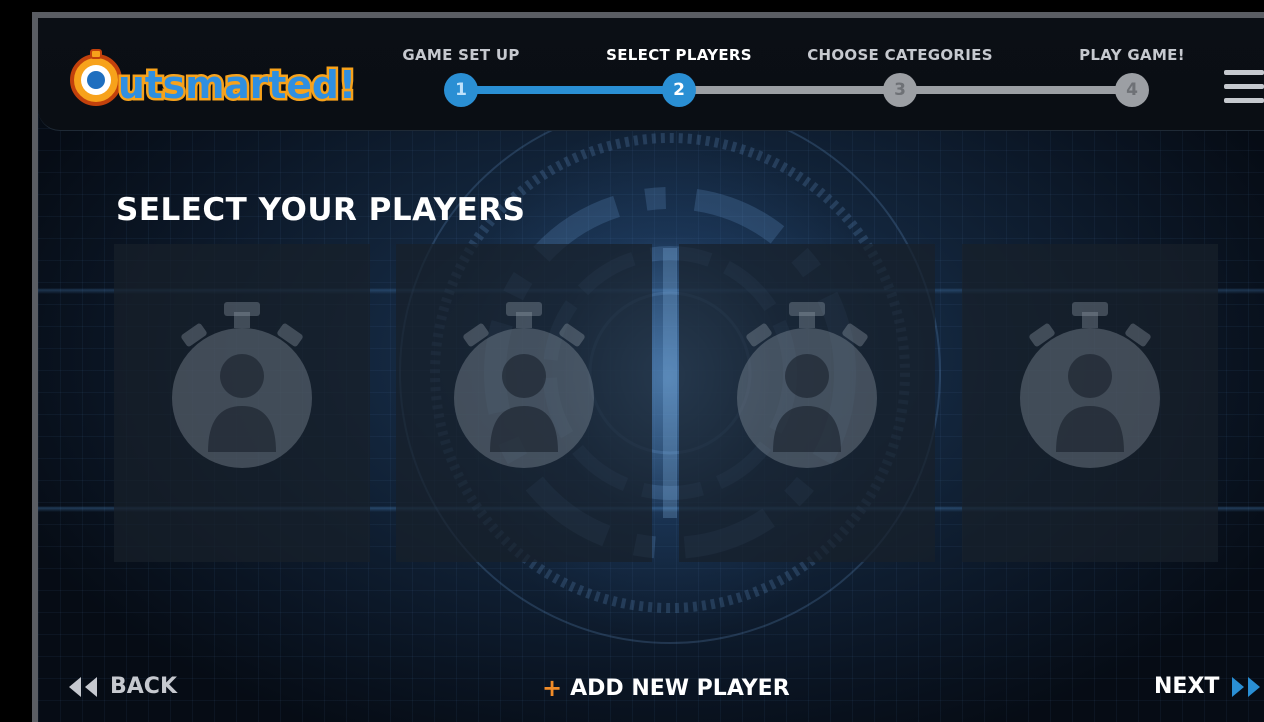 This screenshot has width=1264, height=722. What do you see at coordinates (143, 686) in the screenshot?
I see `back-button-label: BACK` at bounding box center [143, 686].